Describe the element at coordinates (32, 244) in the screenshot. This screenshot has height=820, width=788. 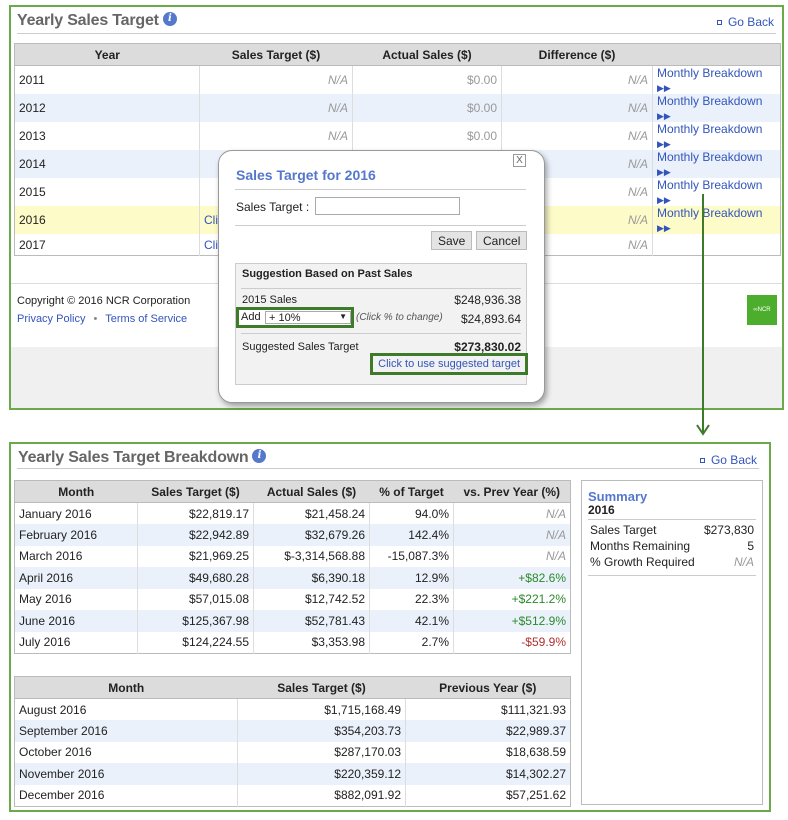
I see `year-cell: 2017` at that location.